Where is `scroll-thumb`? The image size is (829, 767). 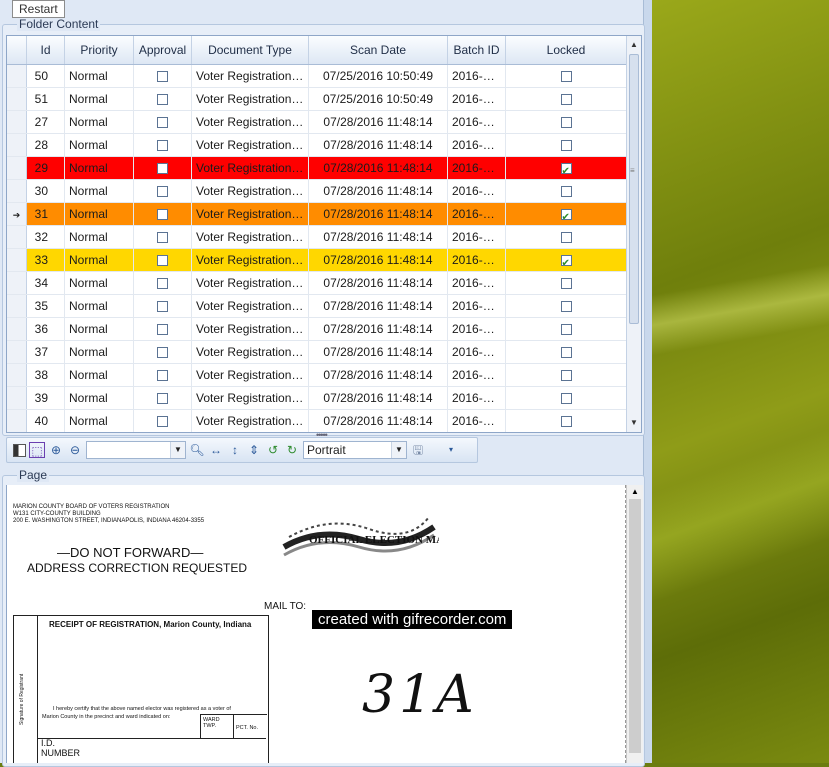 scroll-thumb is located at coordinates (634, 189).